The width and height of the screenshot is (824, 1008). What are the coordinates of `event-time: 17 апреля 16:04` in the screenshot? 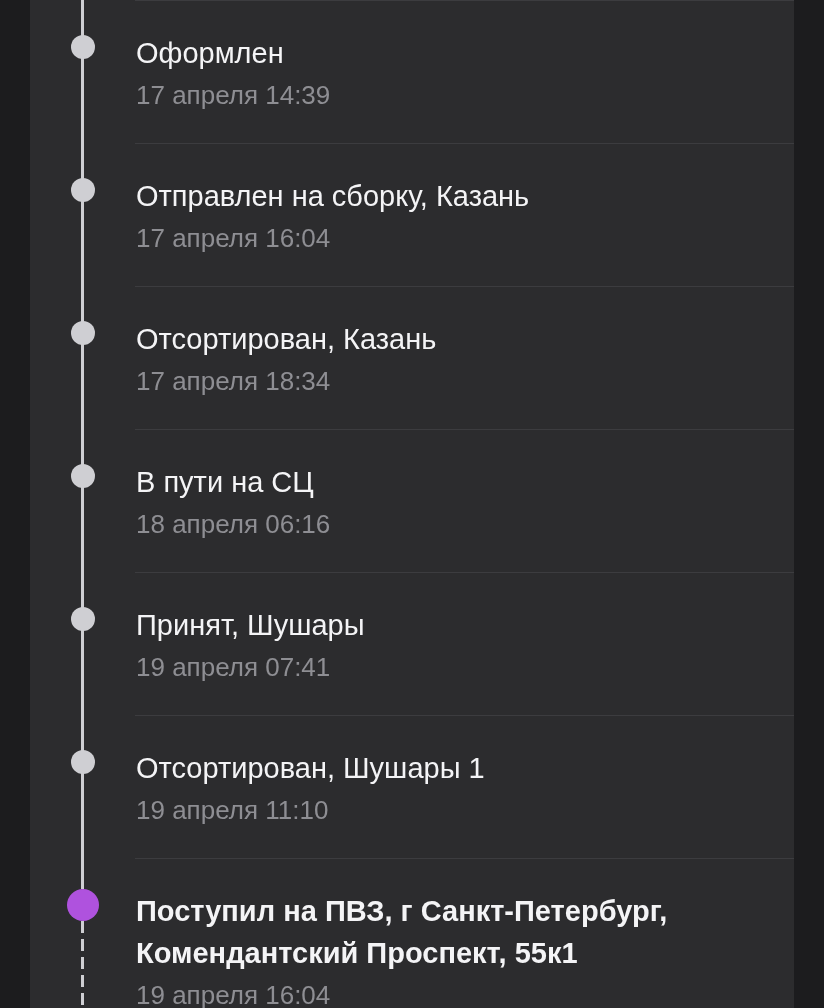 It's located at (234, 238).